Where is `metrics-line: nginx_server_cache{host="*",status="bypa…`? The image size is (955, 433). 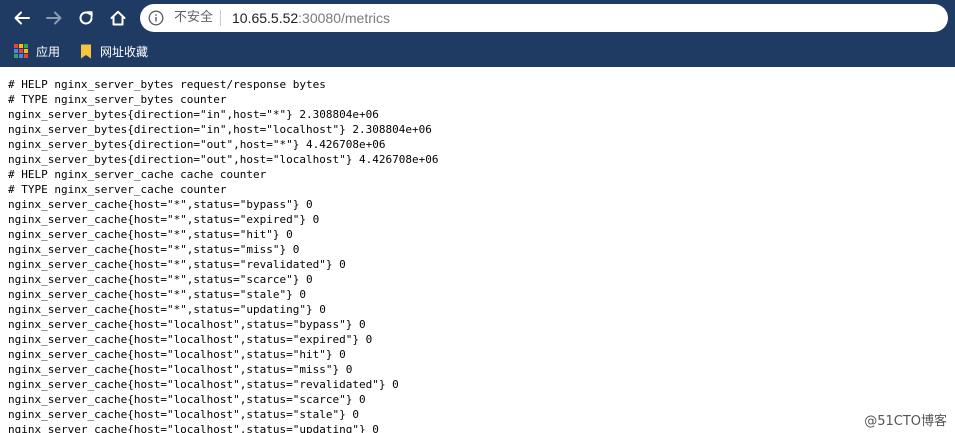 metrics-line: nginx_server_cache{host="*",status="bypa… is located at coordinates (160, 204).